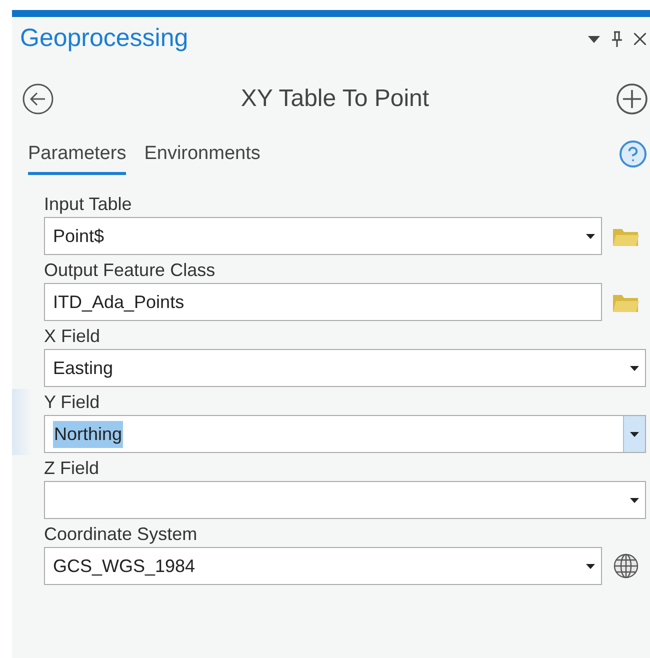 Image resolution: width=650 pixels, height=658 pixels. I want to click on field-value: ITD_Ada_Points, so click(118, 302).